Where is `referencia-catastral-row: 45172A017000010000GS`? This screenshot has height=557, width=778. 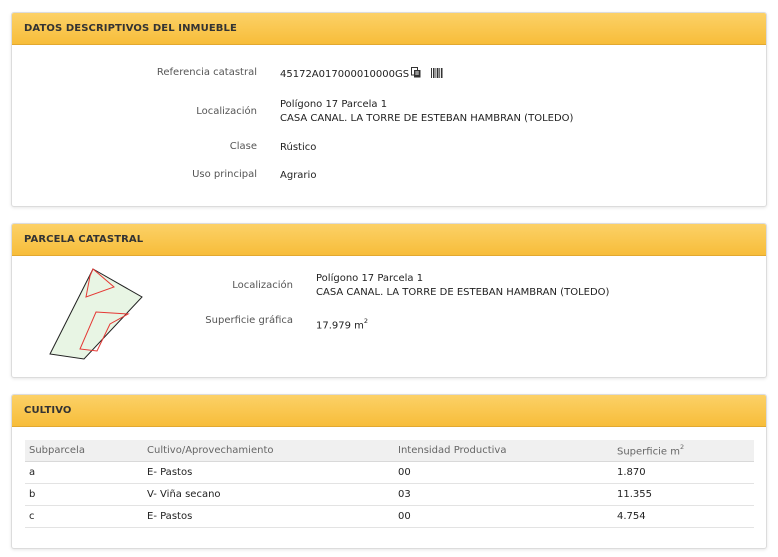 referencia-catastral-row: 45172A017000010000GS is located at coordinates (361, 75).